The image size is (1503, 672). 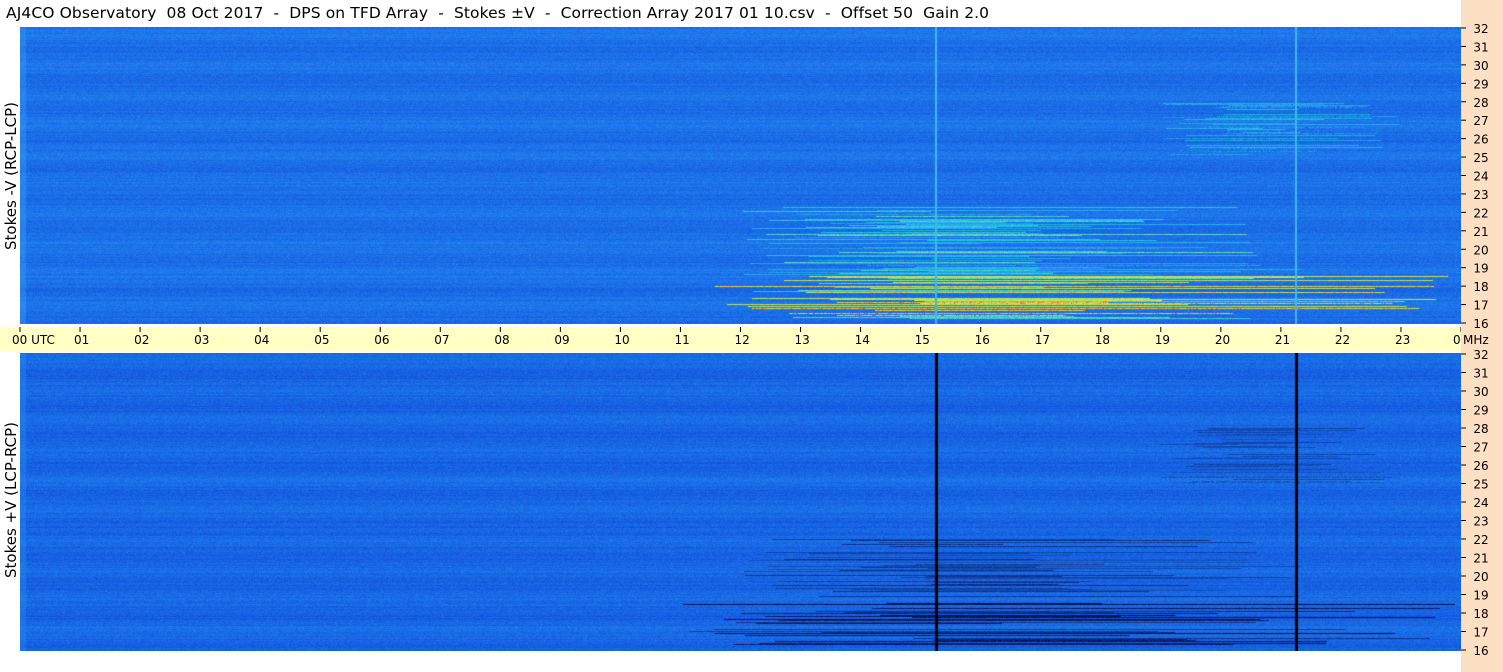 What do you see at coordinates (922, 340) in the screenshot?
I see `utc-tick-label: 15` at bounding box center [922, 340].